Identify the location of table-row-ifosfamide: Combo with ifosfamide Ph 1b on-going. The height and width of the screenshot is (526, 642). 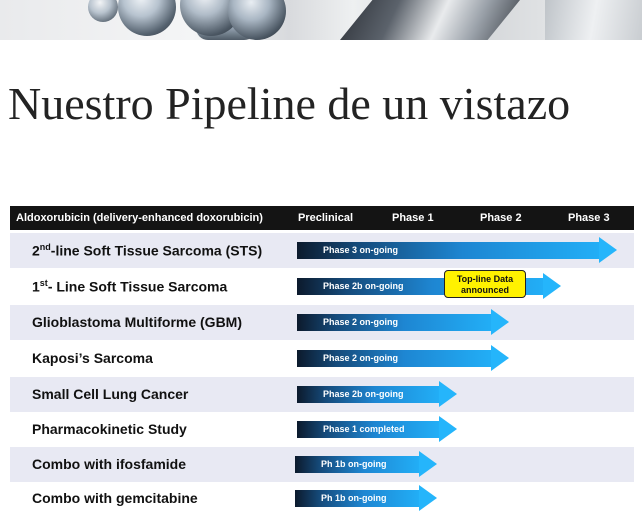
(322, 464).